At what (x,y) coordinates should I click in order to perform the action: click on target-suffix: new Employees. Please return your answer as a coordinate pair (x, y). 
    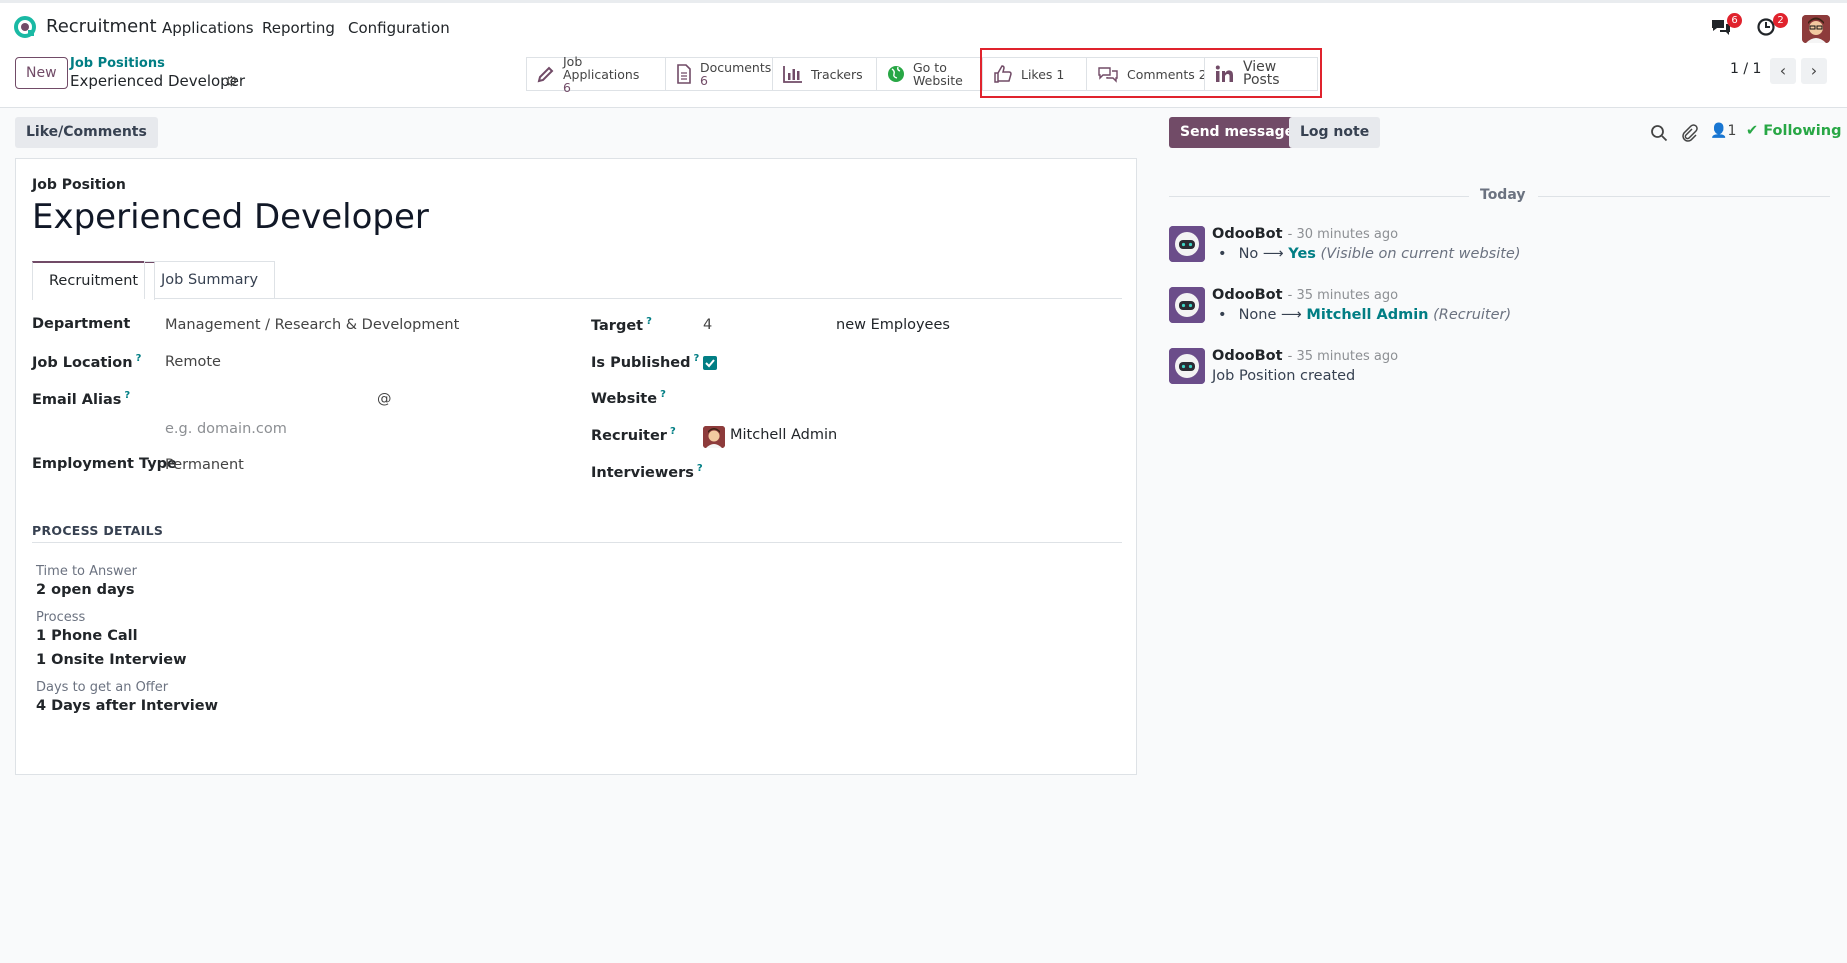
    Looking at the image, I should click on (893, 325).